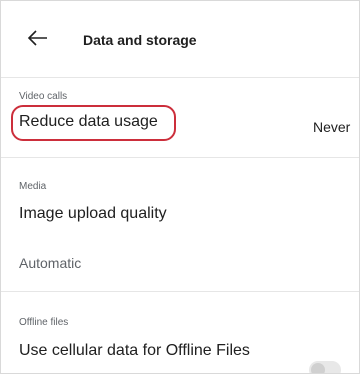  Describe the element at coordinates (332, 127) in the screenshot. I see `setting-value: Never` at that location.